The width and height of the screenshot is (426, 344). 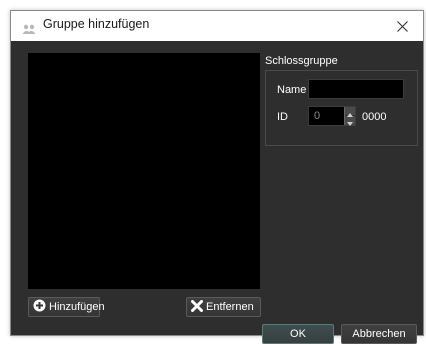 I want to click on group-title: Schlossgruppe, so click(x=301, y=61).